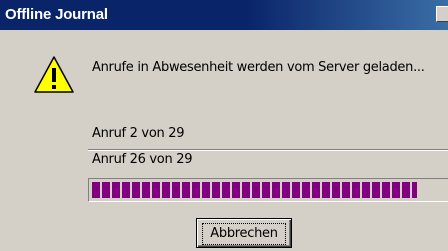 The image size is (448, 251). What do you see at coordinates (254, 190) in the screenshot?
I see `progress-fill` at bounding box center [254, 190].